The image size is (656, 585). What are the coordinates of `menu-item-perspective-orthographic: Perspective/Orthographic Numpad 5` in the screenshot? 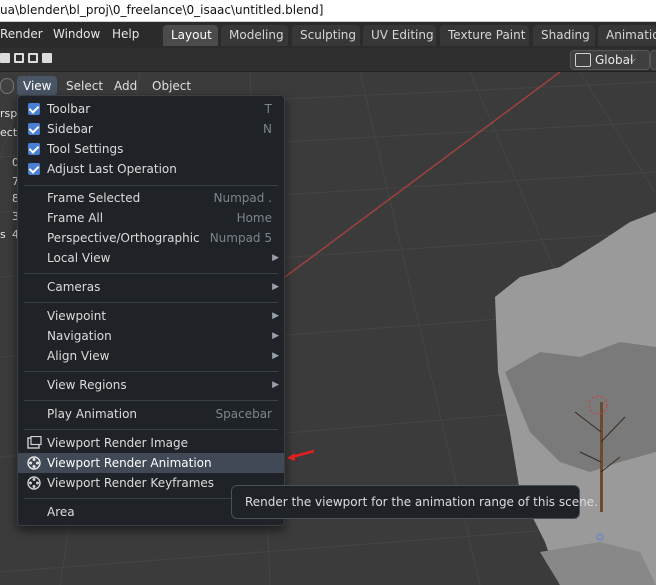 It's located at (151, 238).